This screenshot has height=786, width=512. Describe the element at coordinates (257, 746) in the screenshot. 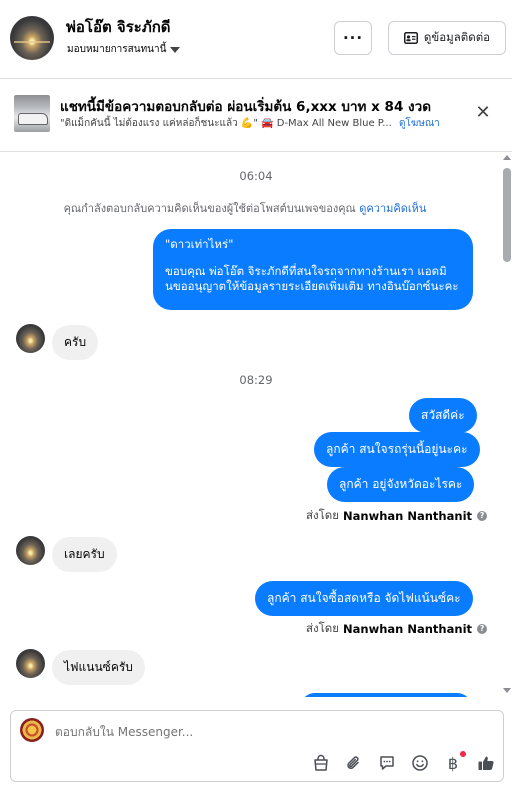

I see `message-composer: ฿` at that location.